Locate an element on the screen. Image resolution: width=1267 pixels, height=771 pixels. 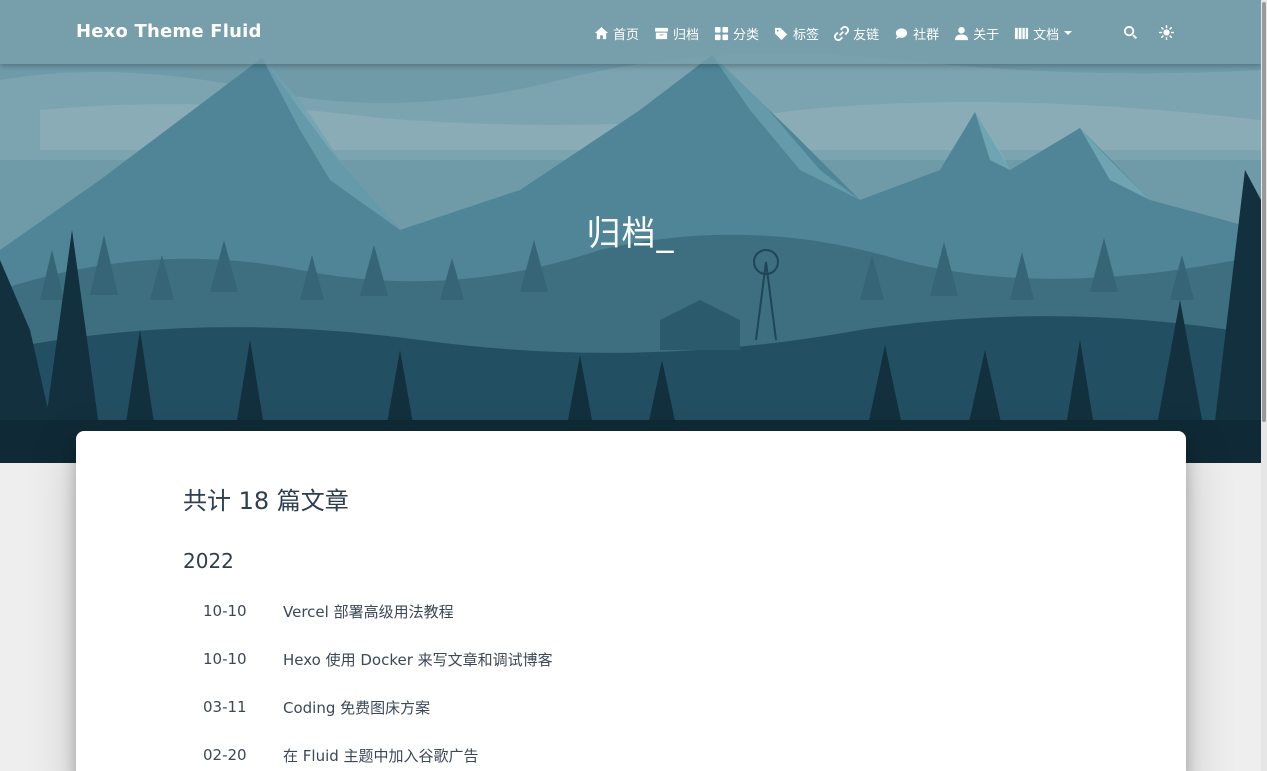
post-title: Hexo 使用 Docker 来写文章和调试博客 is located at coordinates (418, 659).